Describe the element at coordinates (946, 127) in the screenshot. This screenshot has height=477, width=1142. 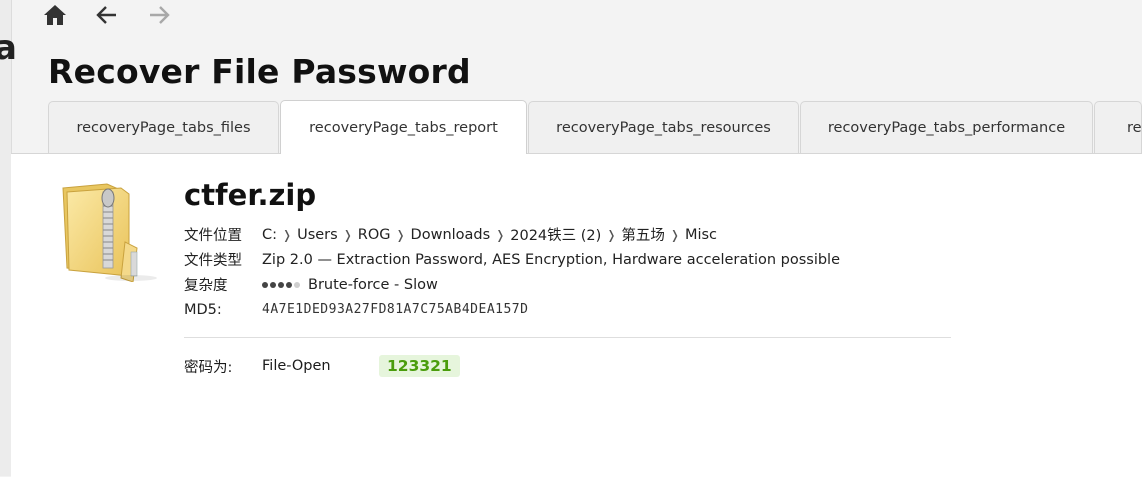
I see `tab-performance: recoveryPage_tabs_performance` at that location.